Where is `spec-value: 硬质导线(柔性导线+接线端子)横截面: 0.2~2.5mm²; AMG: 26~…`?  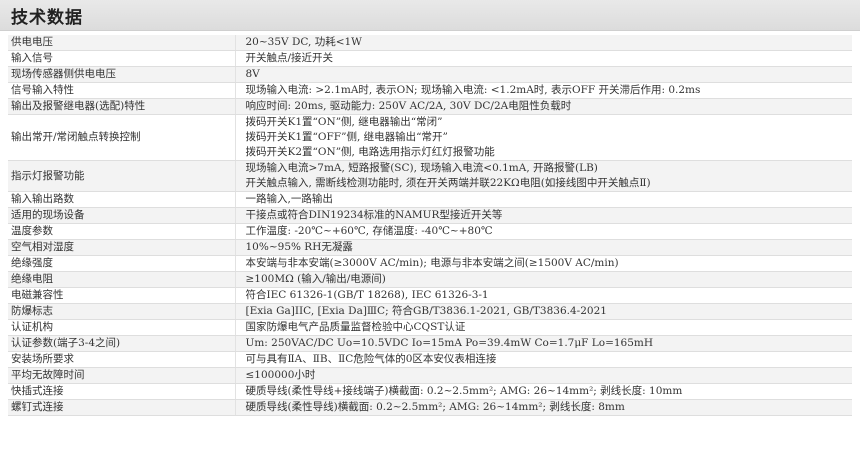
spec-value: 硬质导线(柔性导线+接线端子)横截面: 0.2~2.5mm²; AMG: 26~… is located at coordinates (543, 391).